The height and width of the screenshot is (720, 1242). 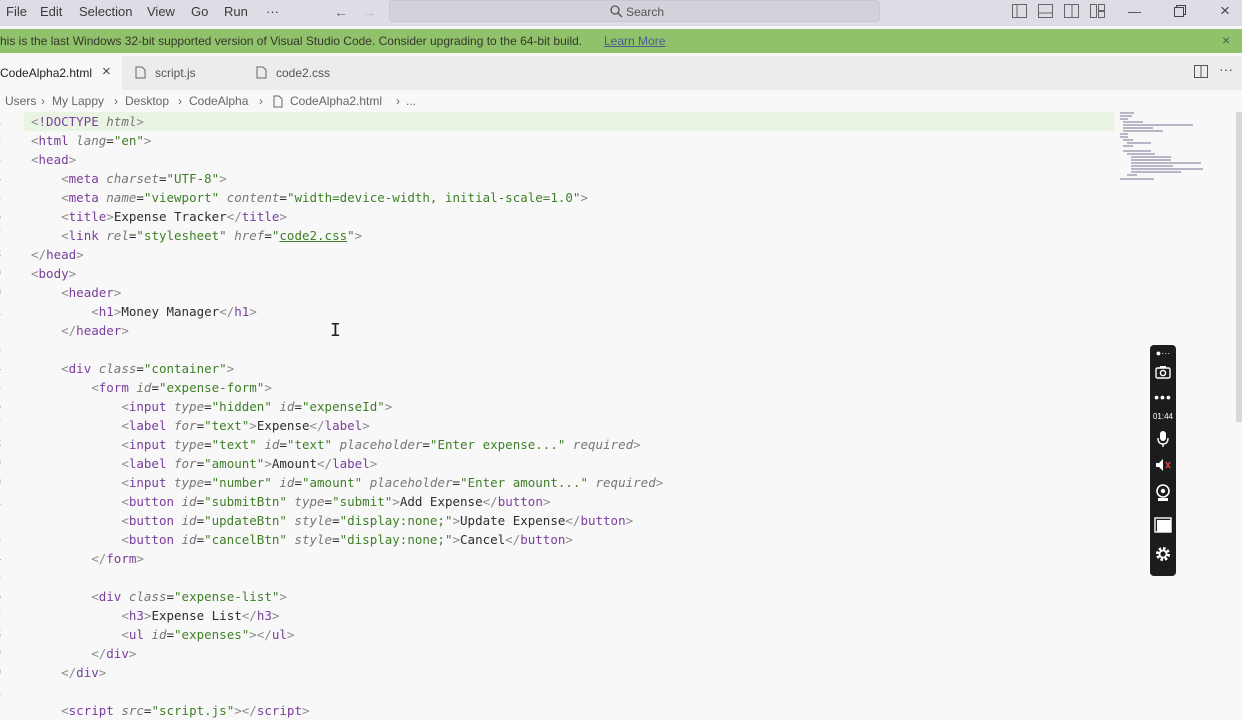 I want to click on customize-layout-icon, so click(x=1097, y=11).